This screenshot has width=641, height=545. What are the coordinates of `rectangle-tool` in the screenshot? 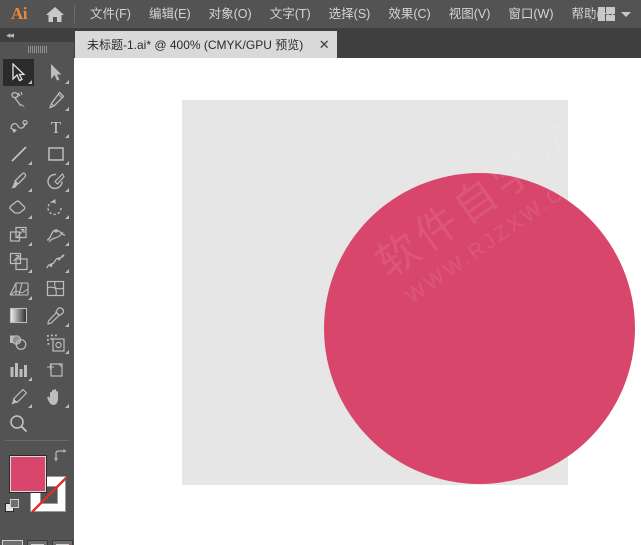 It's located at (55, 153).